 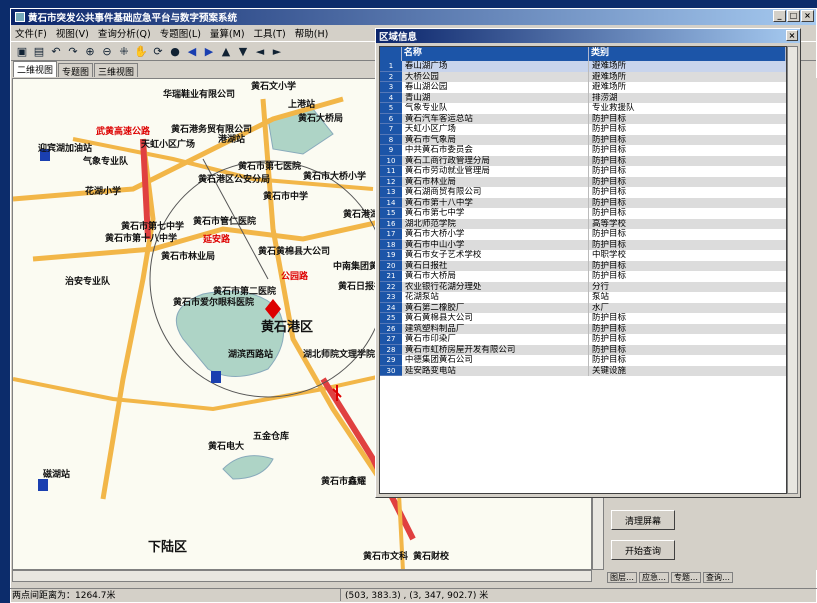 I want to click on name-cell: 黄石市印染厂, so click(x=495, y=339).